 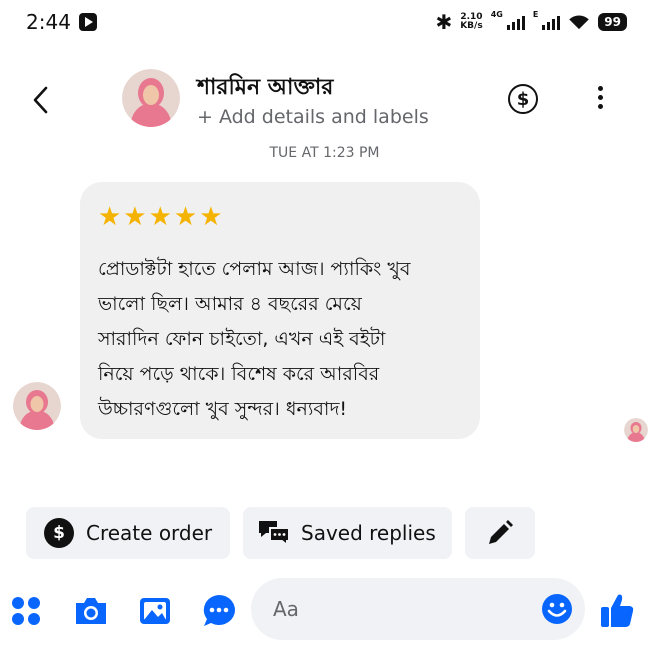 I want to click on payment-button: $, so click(x=523, y=99).